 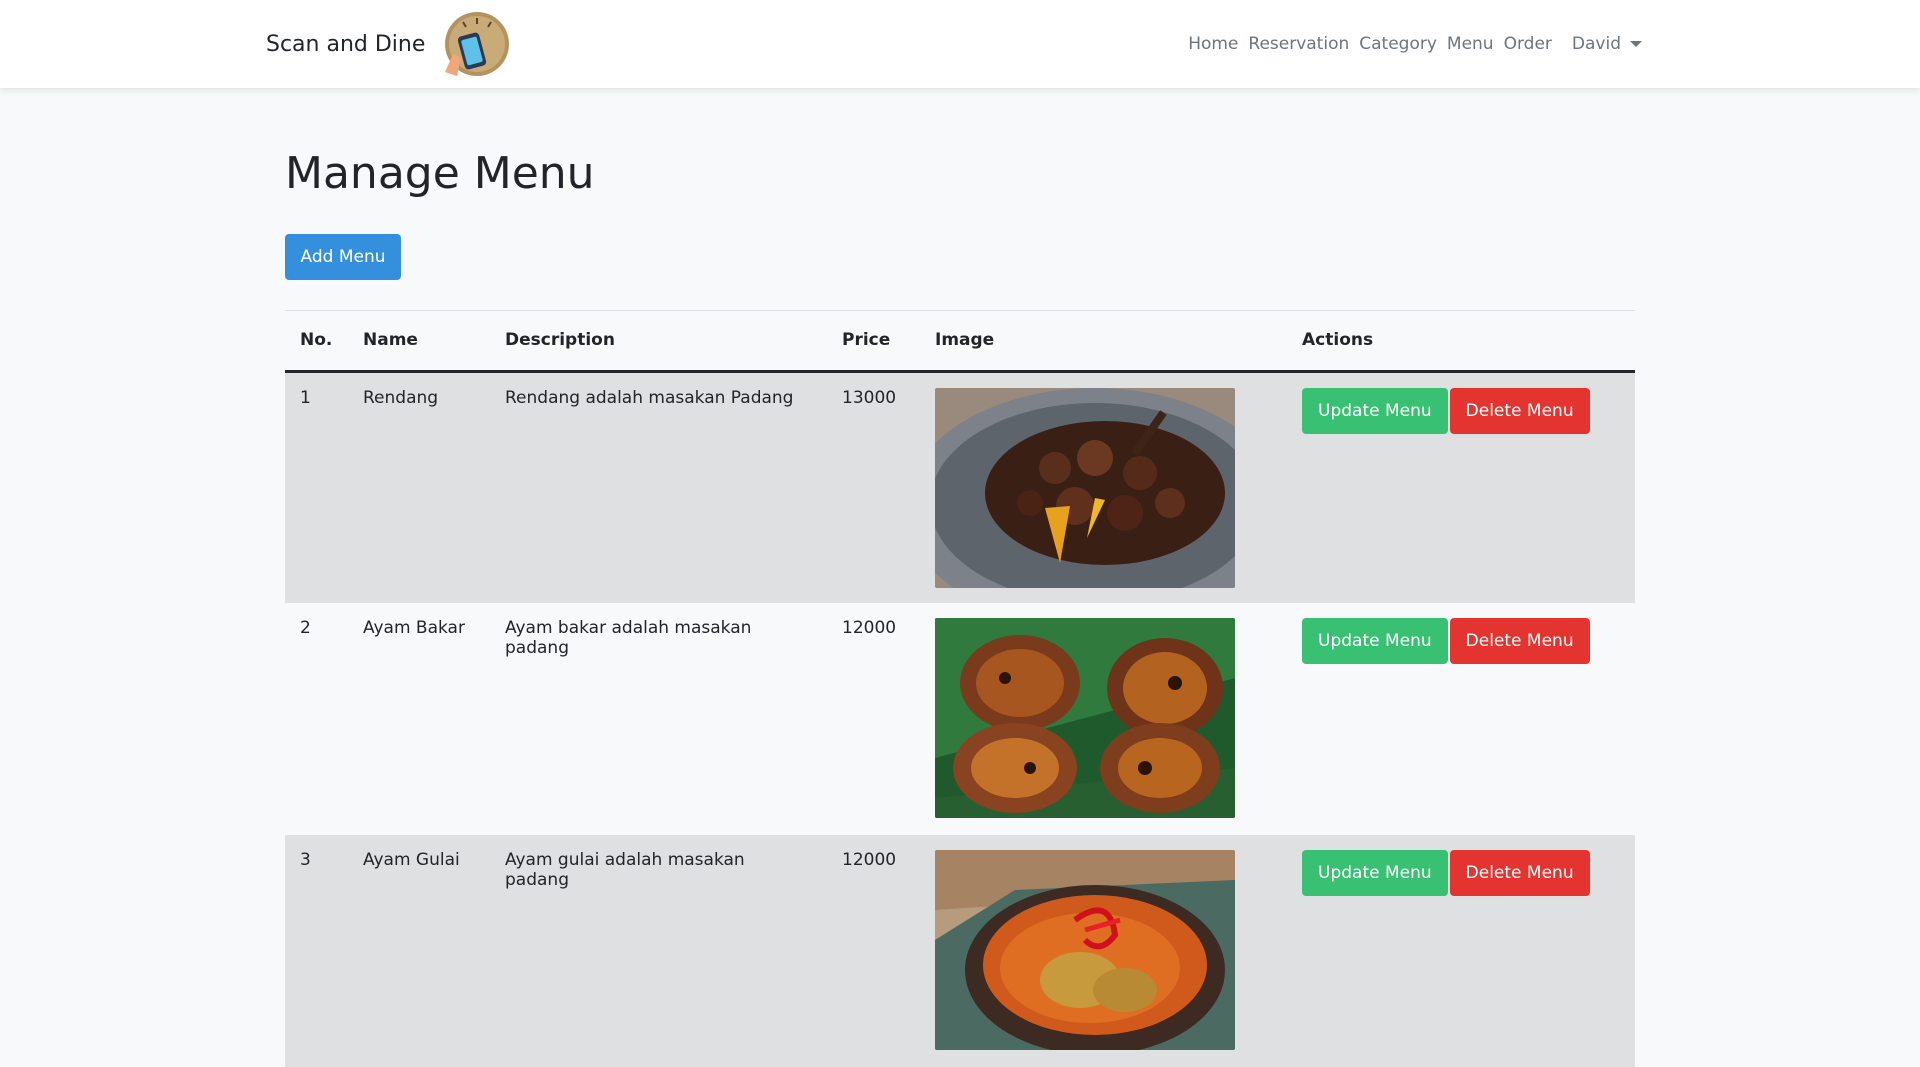 What do you see at coordinates (1298, 44) in the screenshot?
I see `nav-link-reservation: Reservation` at bounding box center [1298, 44].